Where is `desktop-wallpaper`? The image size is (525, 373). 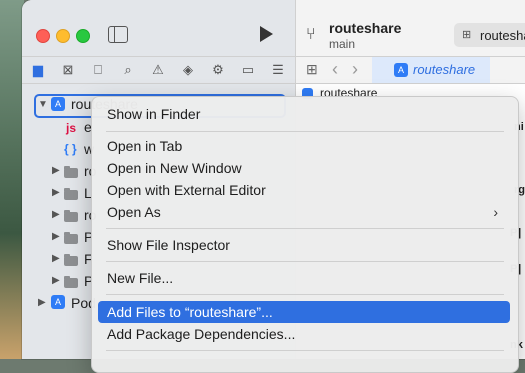 desktop-wallpaper is located at coordinates (12, 179).